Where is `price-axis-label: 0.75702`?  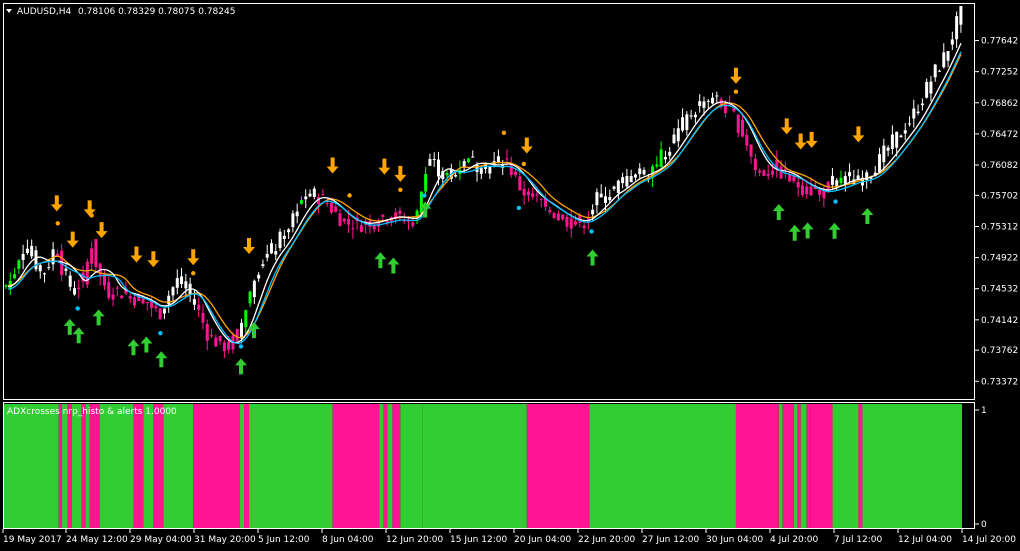 price-axis-label: 0.75702 is located at coordinates (999, 196).